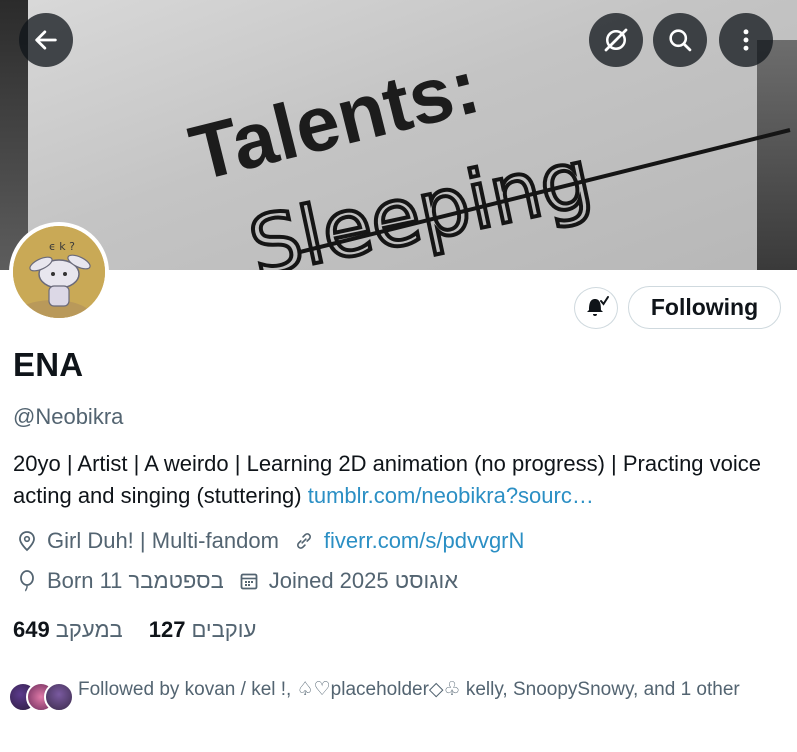 The width and height of the screenshot is (797, 752). Describe the element at coordinates (31, 629) in the screenshot. I see `following-count: 649` at that location.